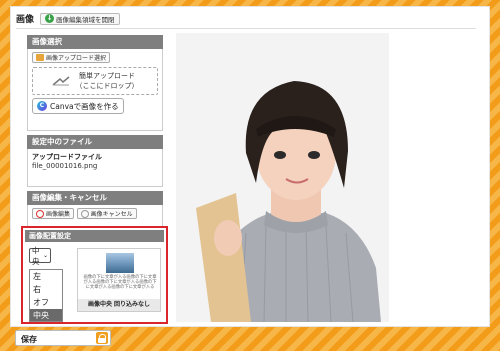 Image resolution: width=500 pixels, height=351 pixels. I want to click on current-file-panel: アップロードファイル file_00001016.png, so click(95, 168).